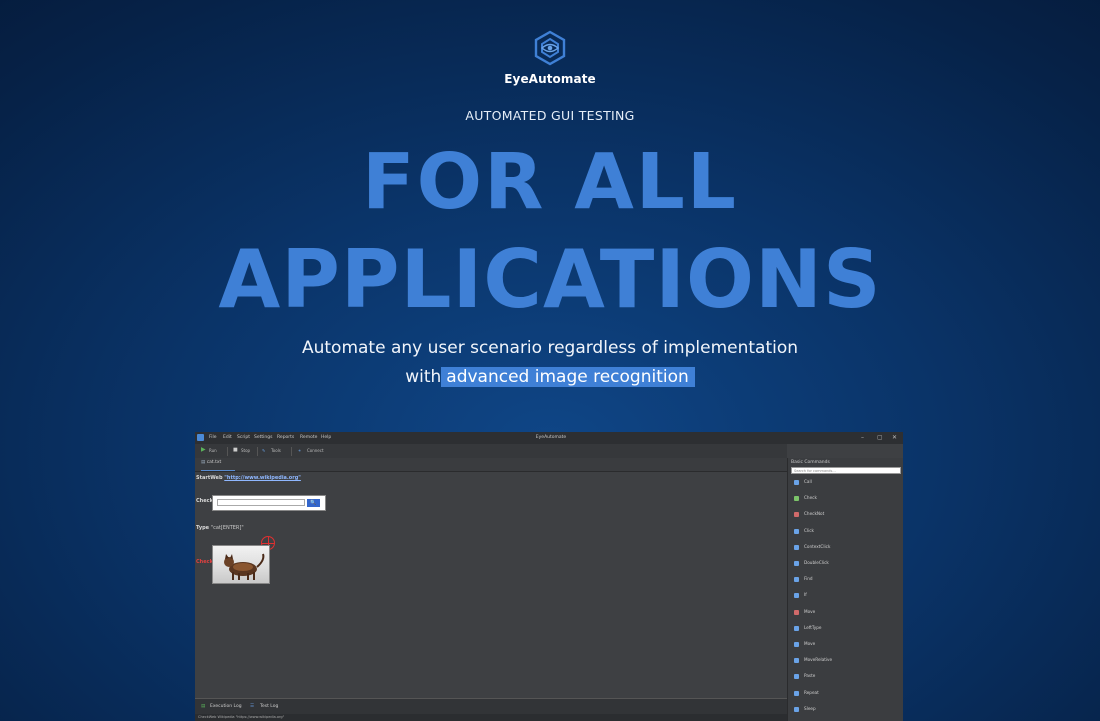 Image resolution: width=1100 pixels, height=721 pixels. What do you see at coordinates (269, 706) in the screenshot?
I see `tab-test-log: Test Log` at bounding box center [269, 706].